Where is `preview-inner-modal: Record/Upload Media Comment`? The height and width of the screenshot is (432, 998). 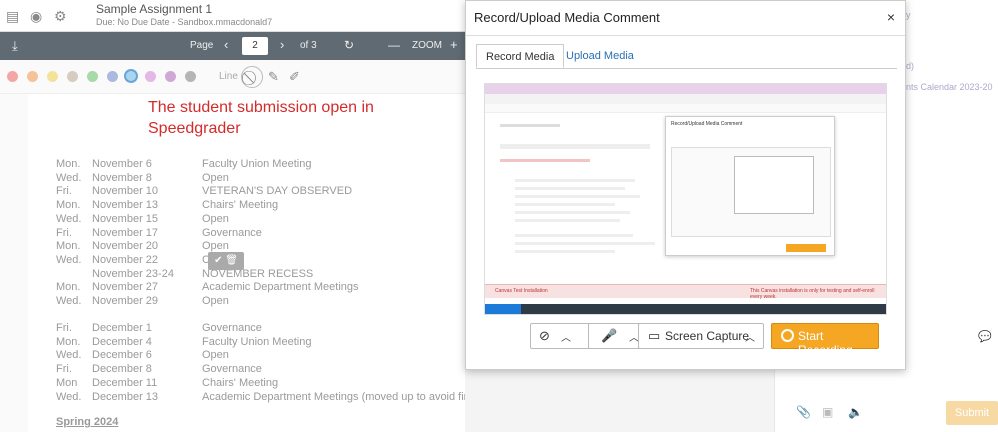
preview-inner-modal: Record/Upload Media Comment is located at coordinates (750, 186).